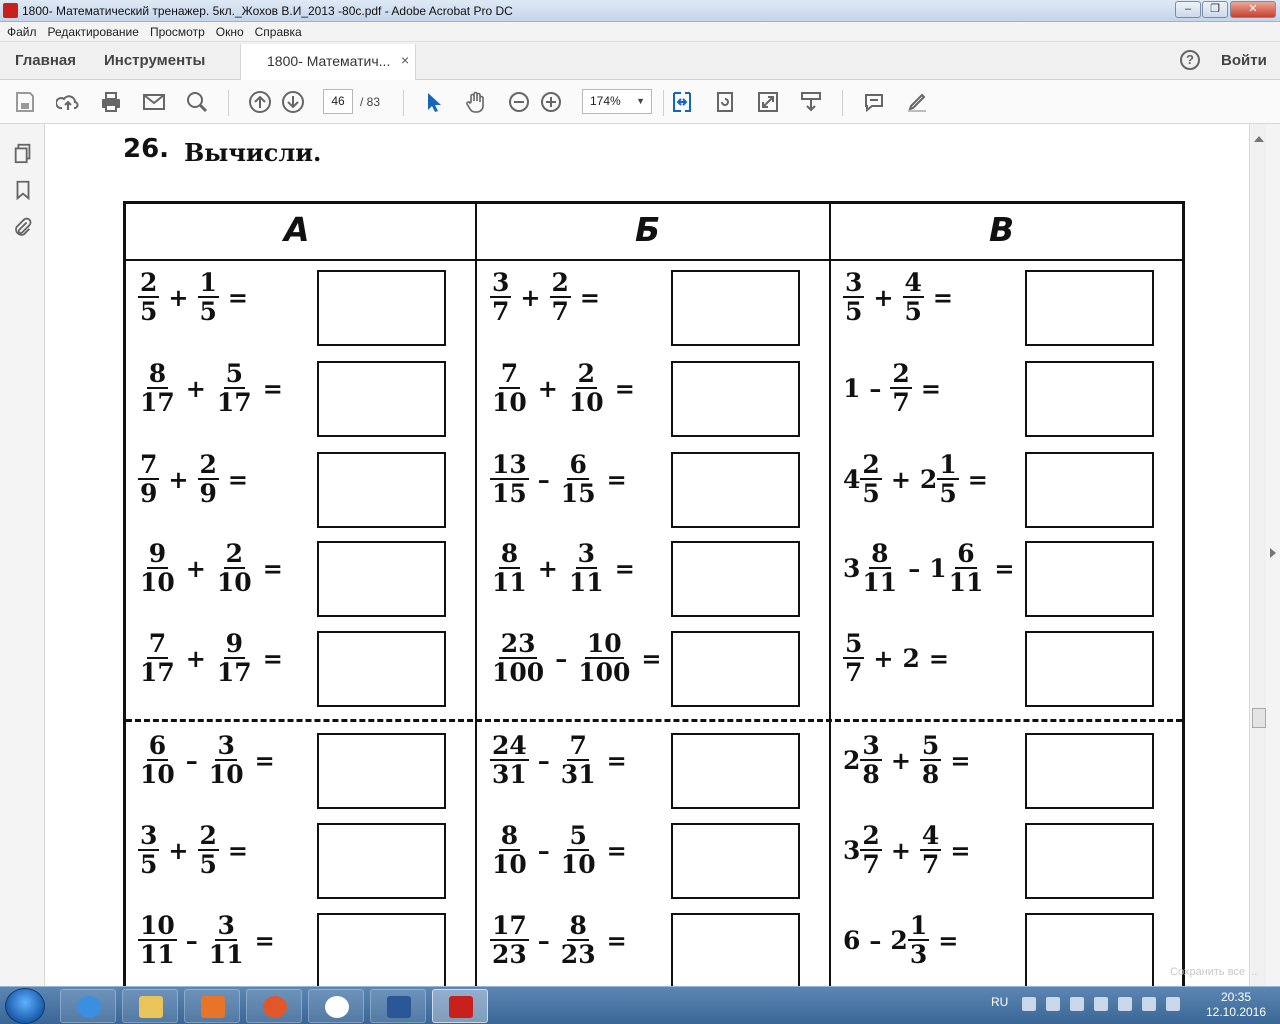 Image resolution: width=1280 pixels, height=1024 pixels. Describe the element at coordinates (230, 30) in the screenshot. I see `menu-window: Окно` at that location.